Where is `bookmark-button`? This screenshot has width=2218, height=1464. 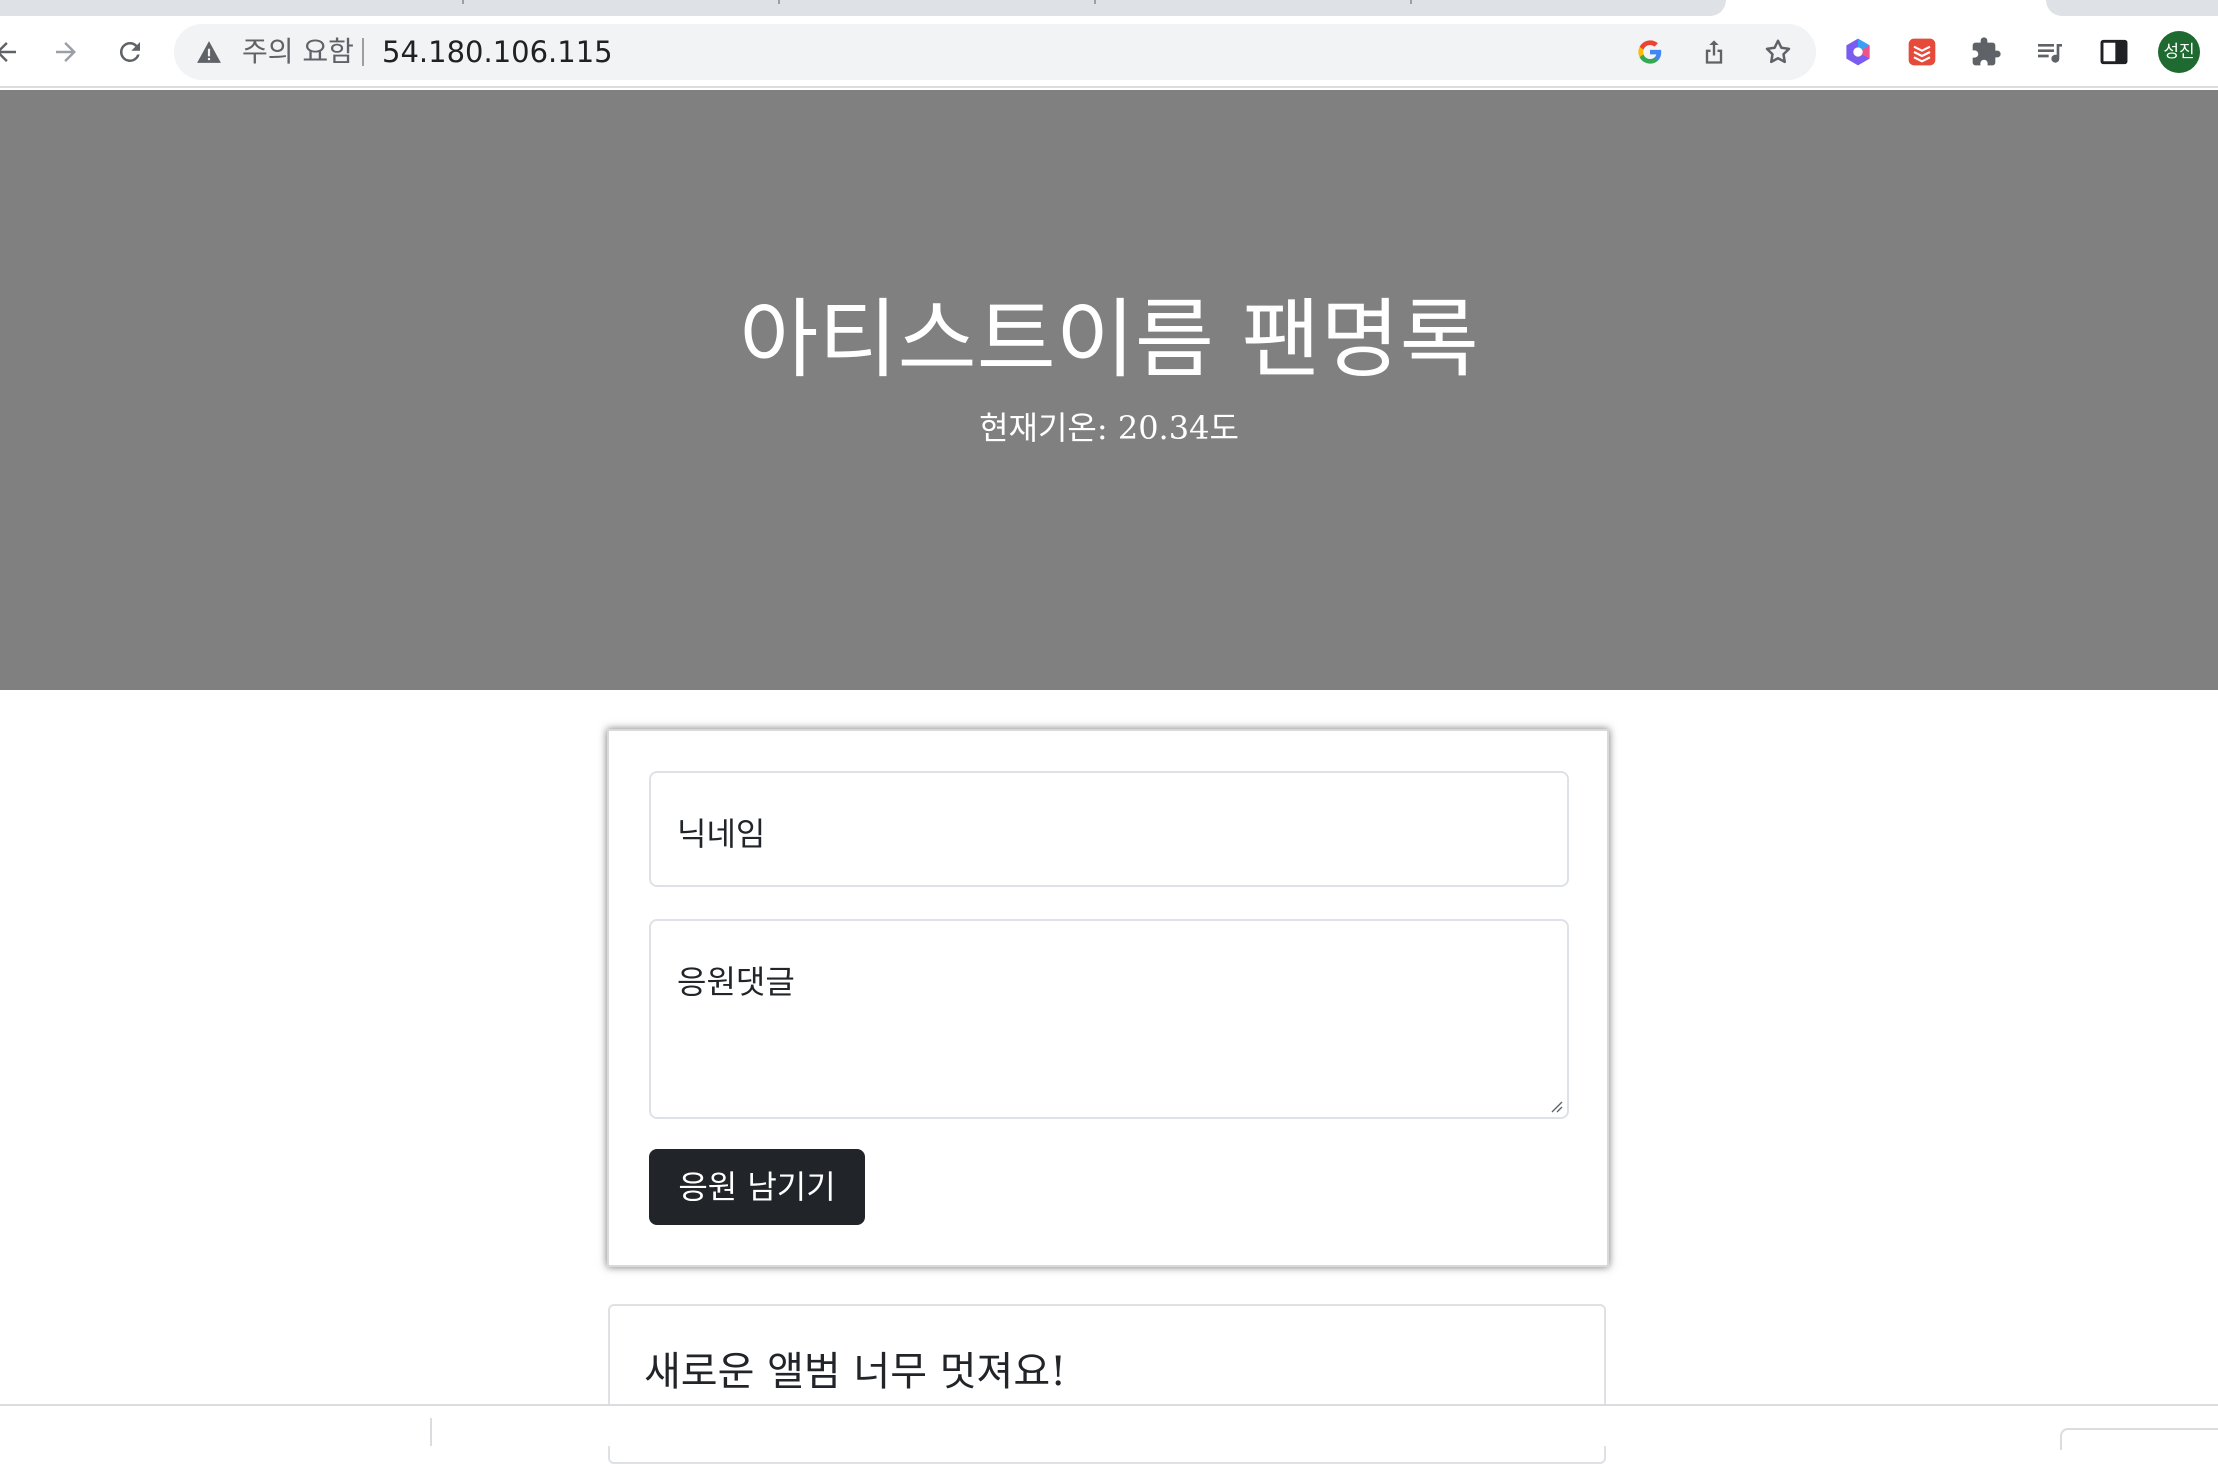 bookmark-button is located at coordinates (1778, 52).